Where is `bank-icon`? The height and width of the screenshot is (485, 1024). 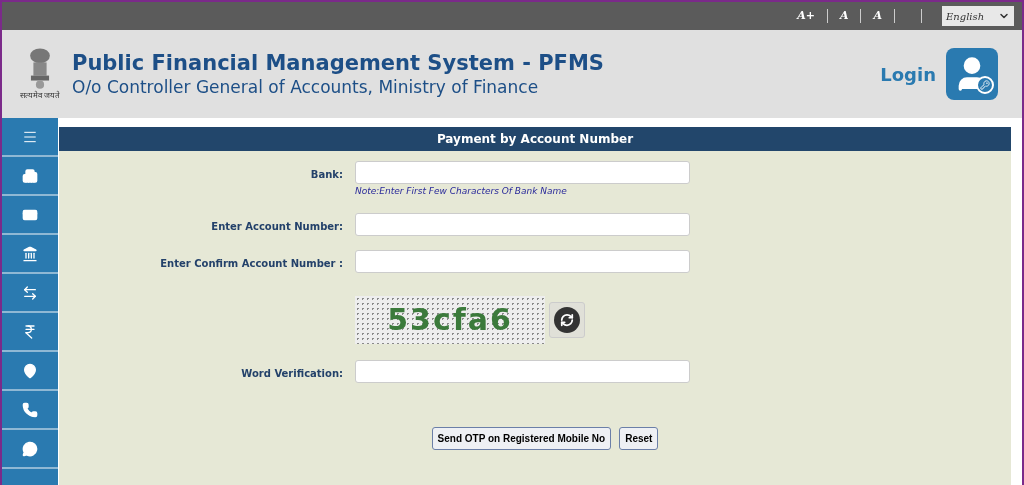 bank-icon is located at coordinates (30, 253).